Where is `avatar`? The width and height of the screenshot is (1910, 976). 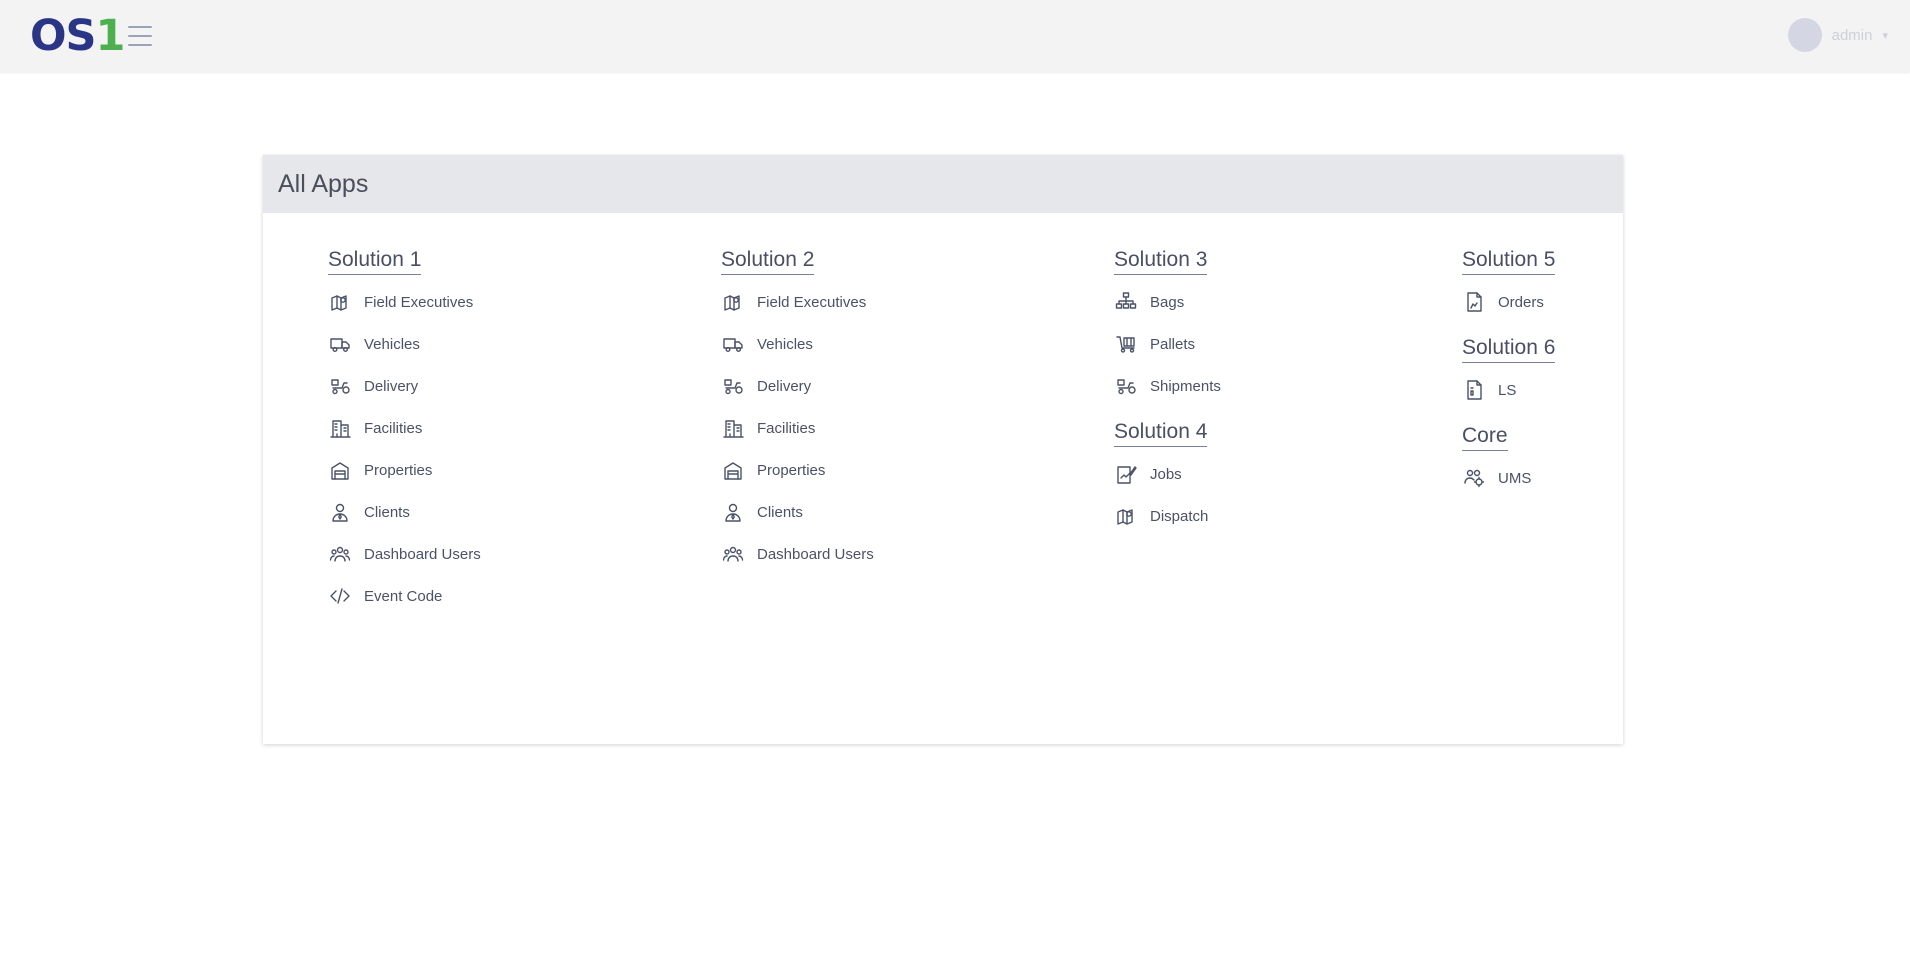 avatar is located at coordinates (1804, 35).